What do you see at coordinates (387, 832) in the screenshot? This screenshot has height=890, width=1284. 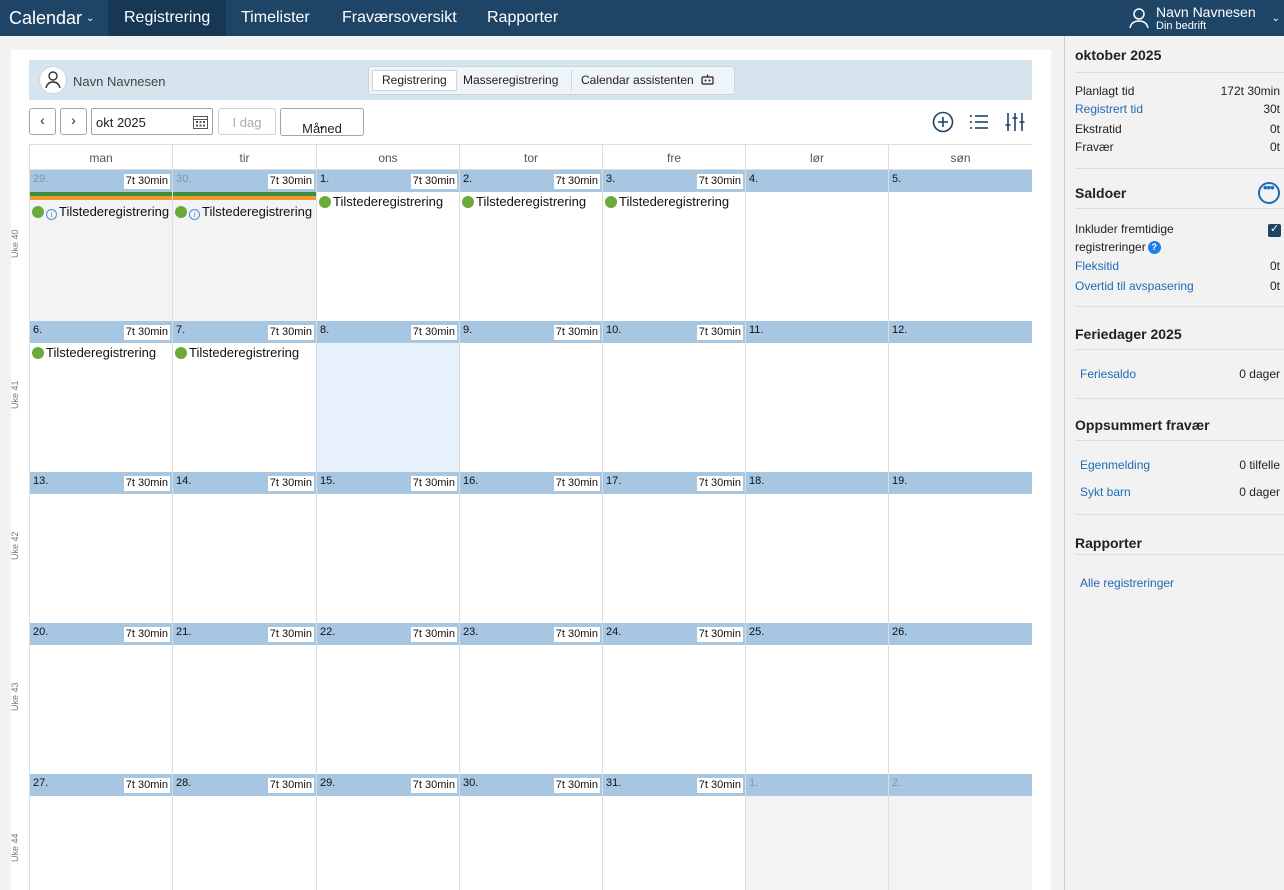 I see `calendar-day-cell: 29. 7t 30min` at bounding box center [387, 832].